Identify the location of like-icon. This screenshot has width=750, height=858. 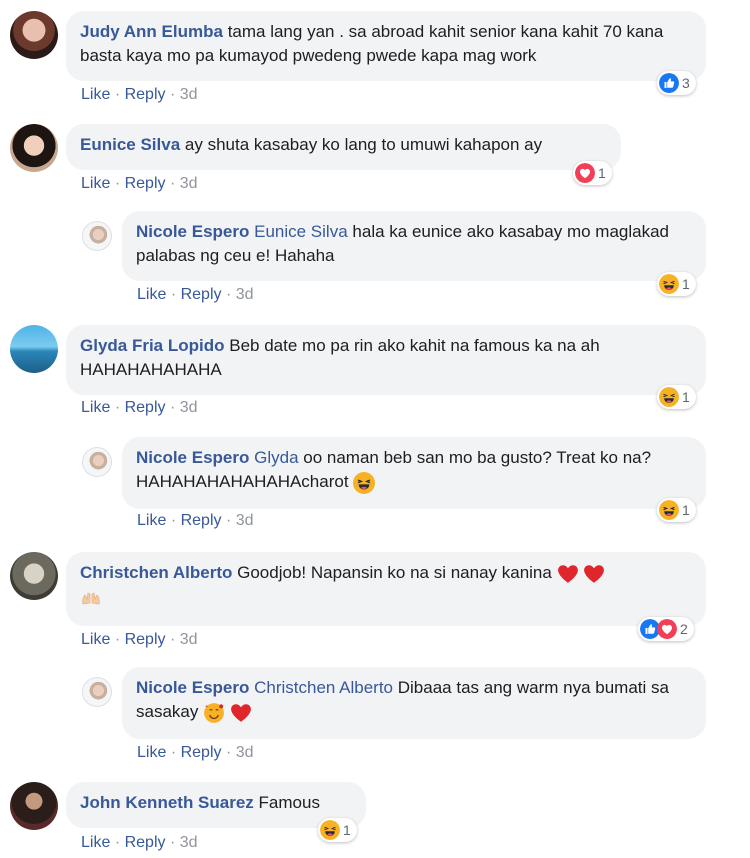
(669, 83).